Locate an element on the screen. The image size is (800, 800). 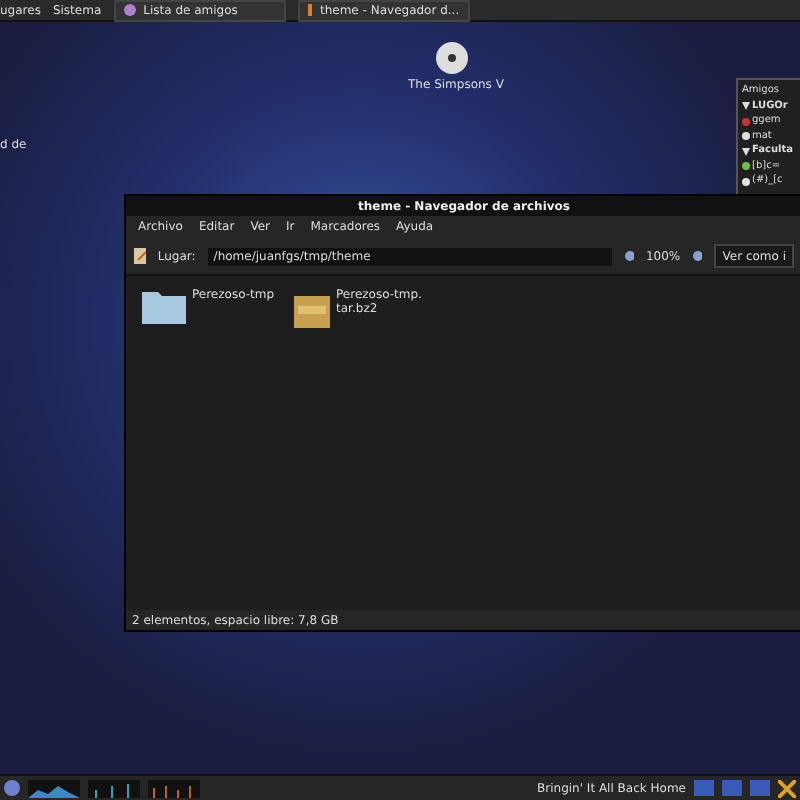
pencil-icon is located at coordinates (140, 256).